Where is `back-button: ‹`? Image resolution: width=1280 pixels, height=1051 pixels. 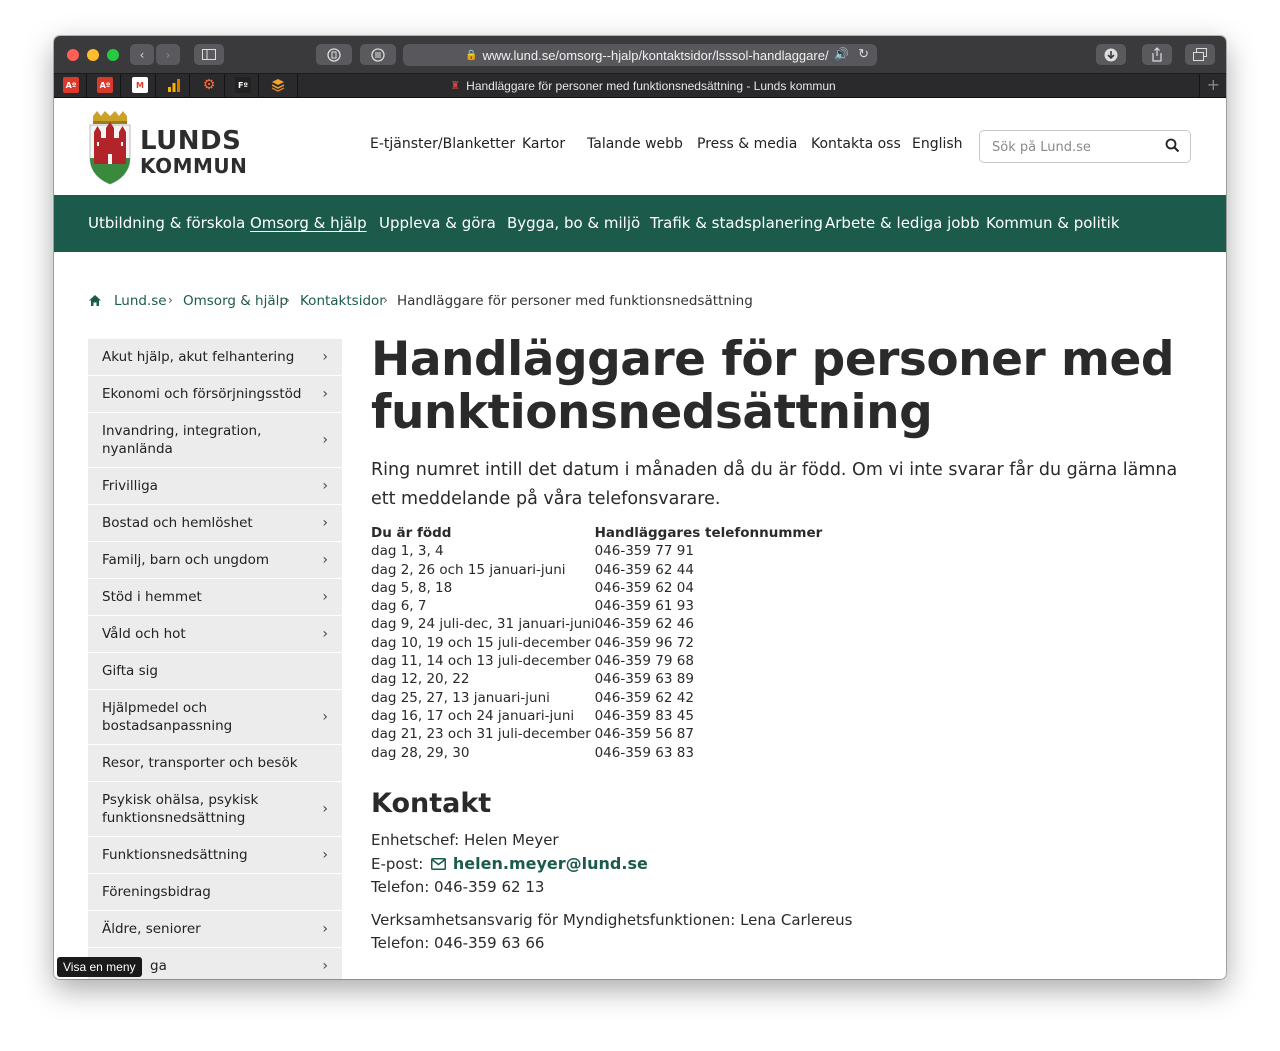
back-button: ‹ is located at coordinates (142, 54).